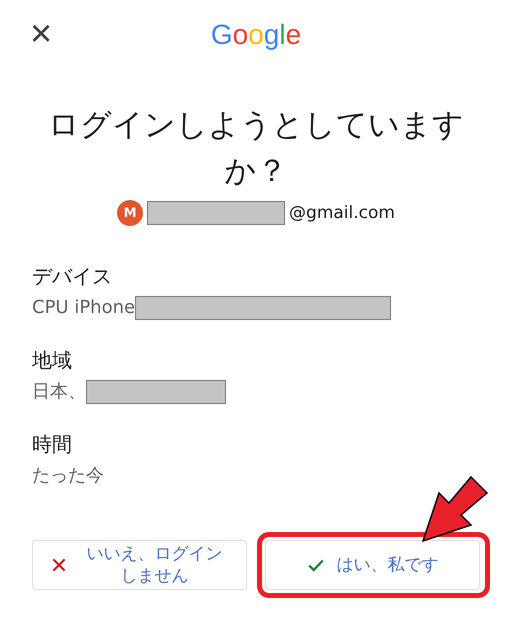 This screenshot has height=640, width=512. What do you see at coordinates (372, 565) in the screenshot?
I see `action-button: はい、私です` at bounding box center [372, 565].